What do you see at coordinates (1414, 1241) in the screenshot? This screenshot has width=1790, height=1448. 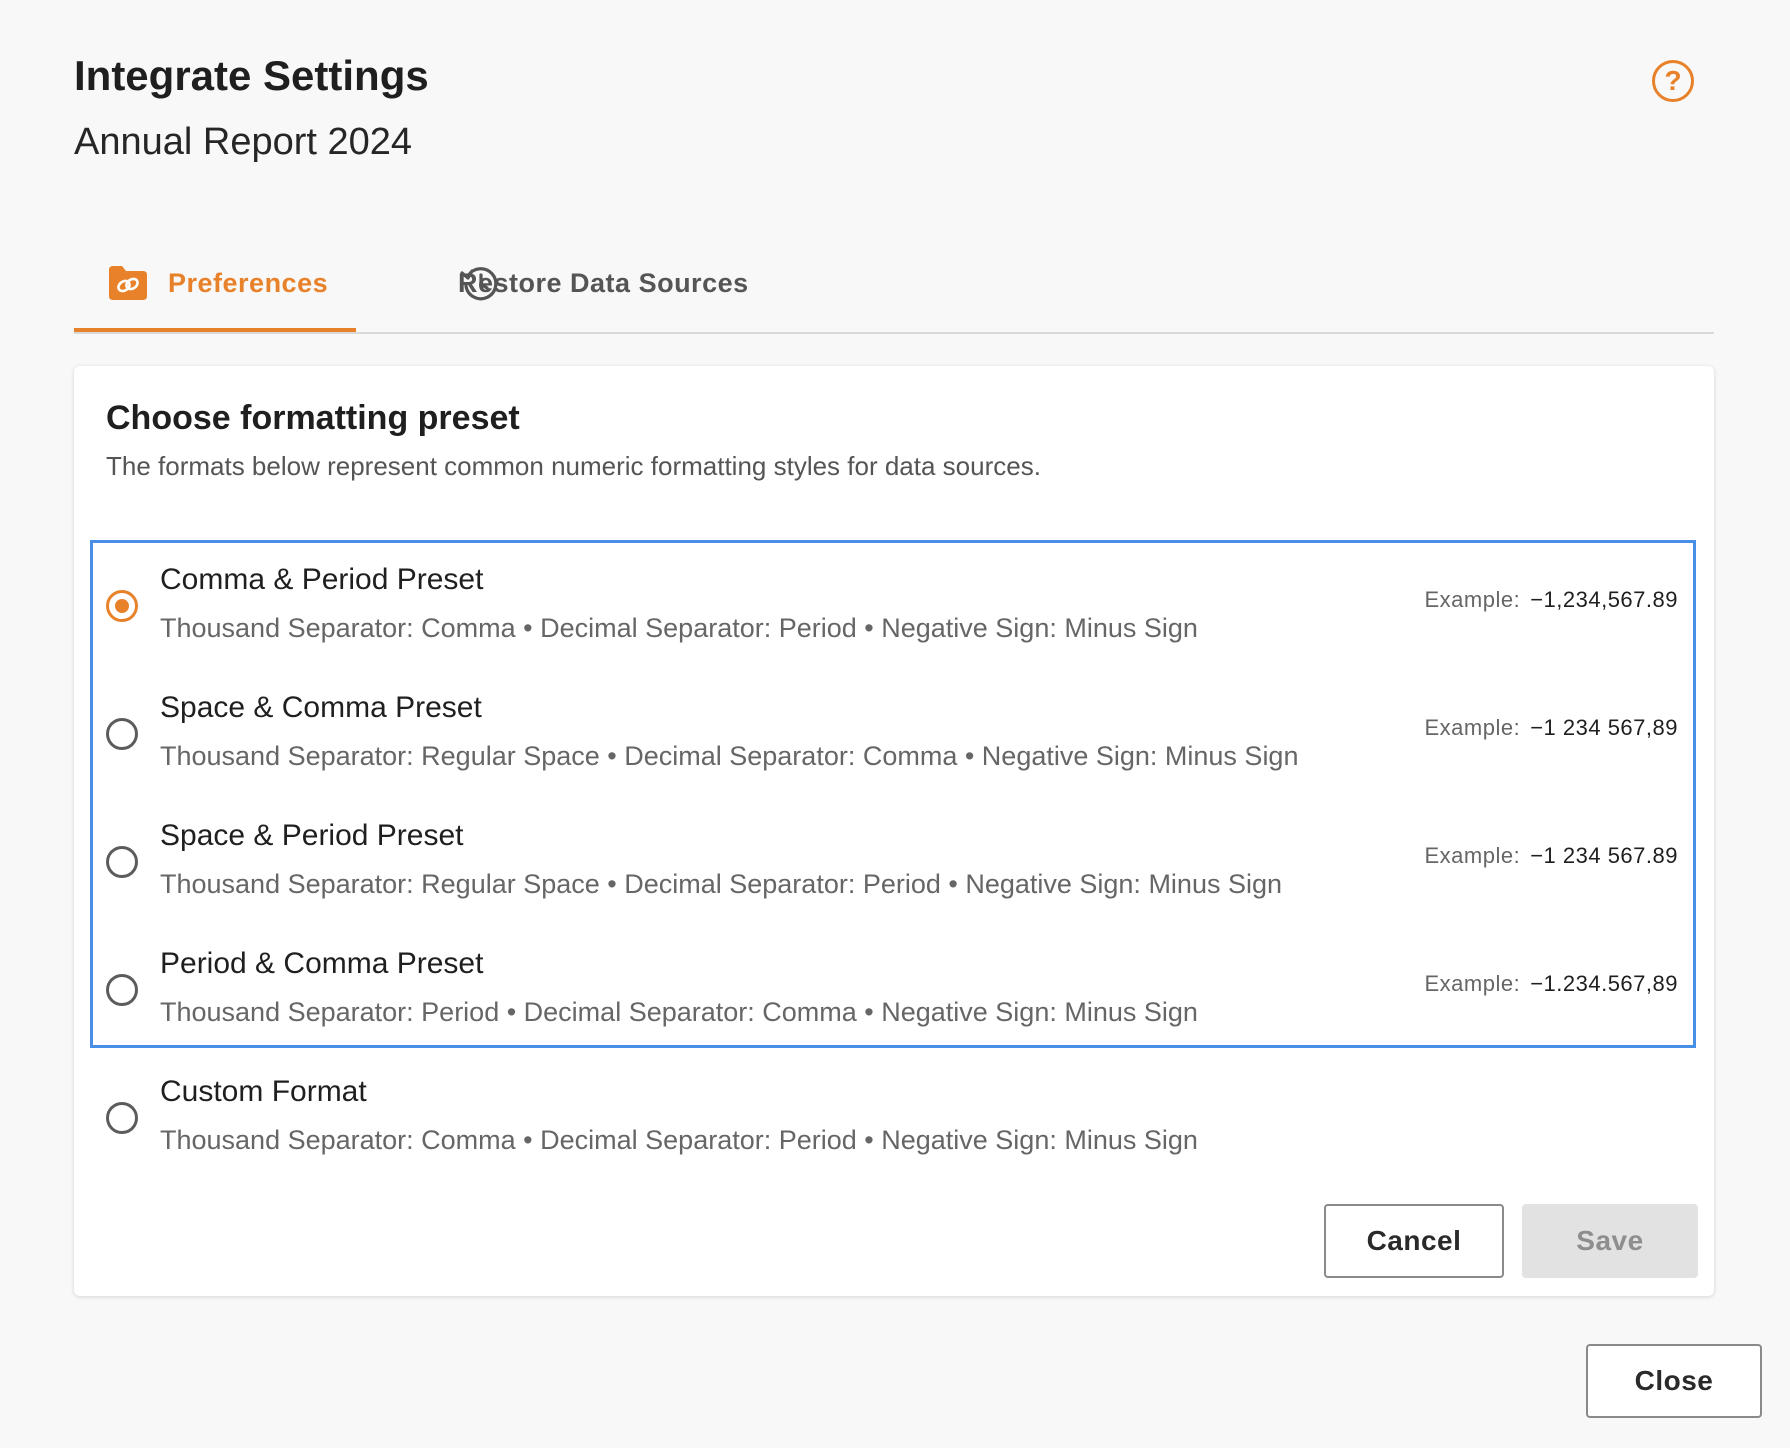 I see `cancel-button: Cancel` at bounding box center [1414, 1241].